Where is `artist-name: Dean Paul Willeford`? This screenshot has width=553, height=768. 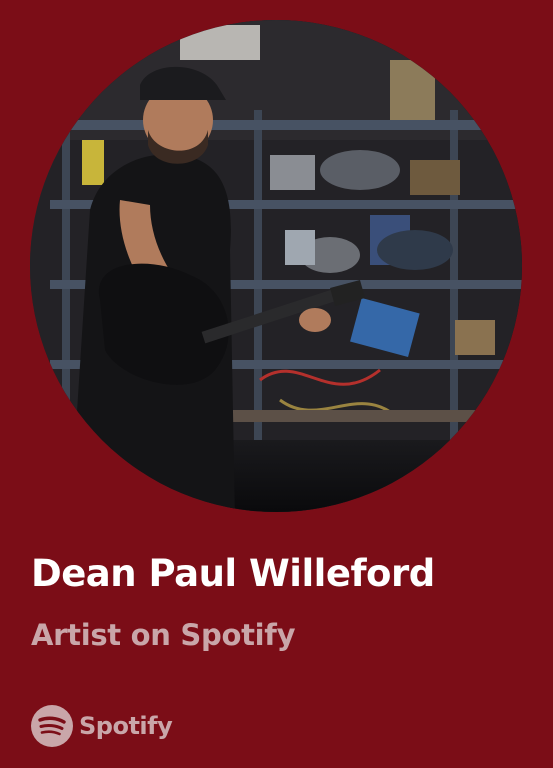 artist-name: Dean Paul Willeford is located at coordinates (233, 573).